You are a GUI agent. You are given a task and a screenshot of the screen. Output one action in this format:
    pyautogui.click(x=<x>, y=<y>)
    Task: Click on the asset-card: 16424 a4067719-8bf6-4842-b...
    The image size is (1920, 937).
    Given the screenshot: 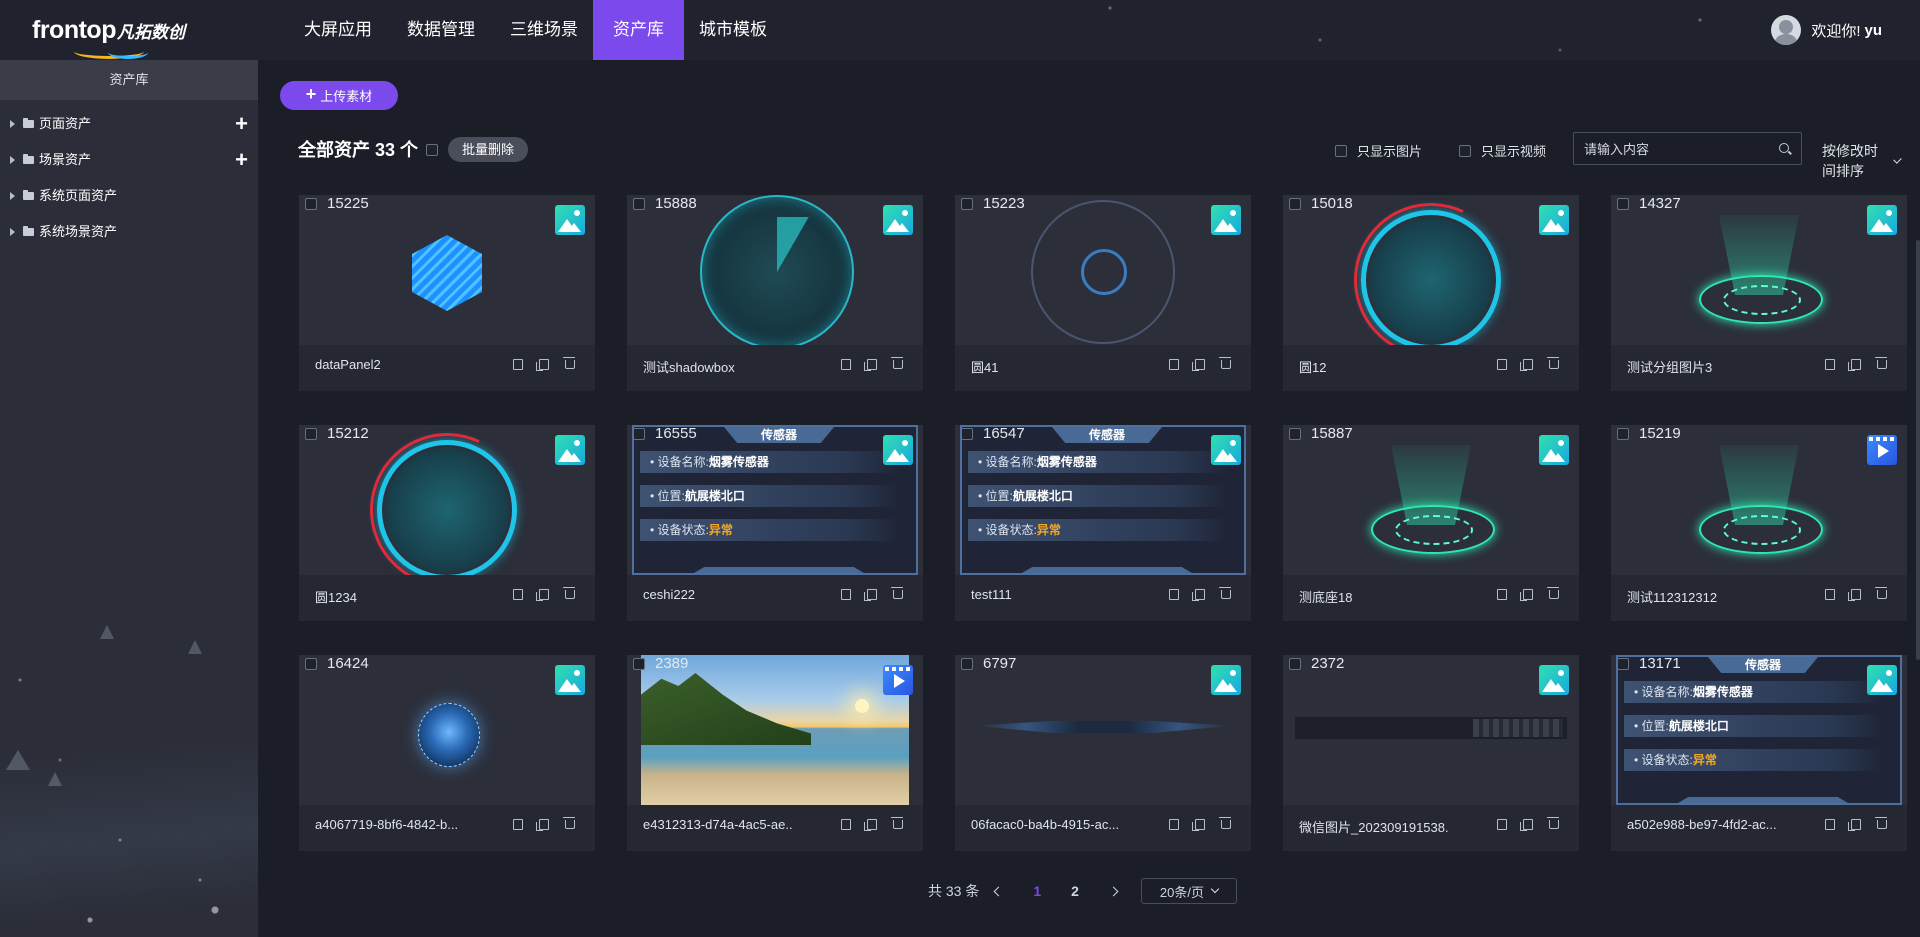 What is the action you would take?
    pyautogui.click(x=447, y=753)
    